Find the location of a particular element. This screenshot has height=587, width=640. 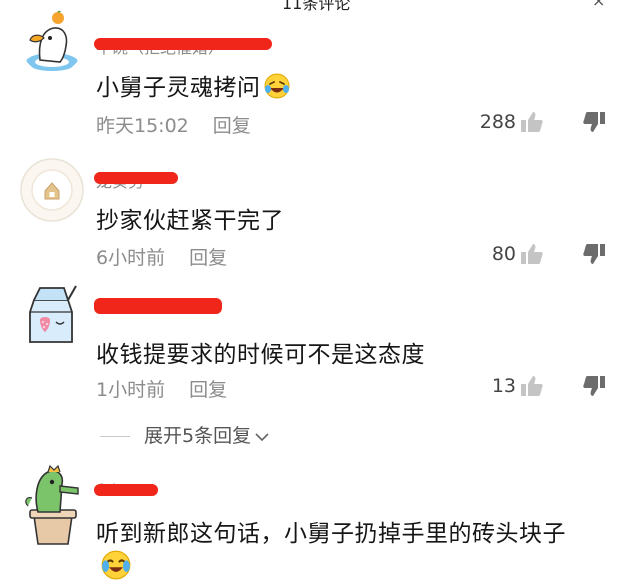

expand-replies-button: 展开5条回复 is located at coordinates (184, 434).